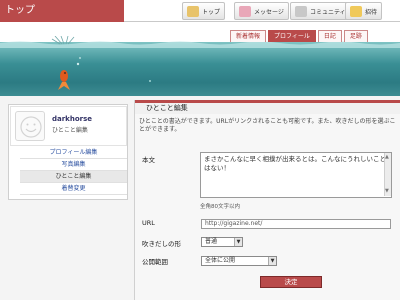 The width and height of the screenshot is (400, 300). I want to click on url-input: http://gigazine.net/, so click(296, 224).